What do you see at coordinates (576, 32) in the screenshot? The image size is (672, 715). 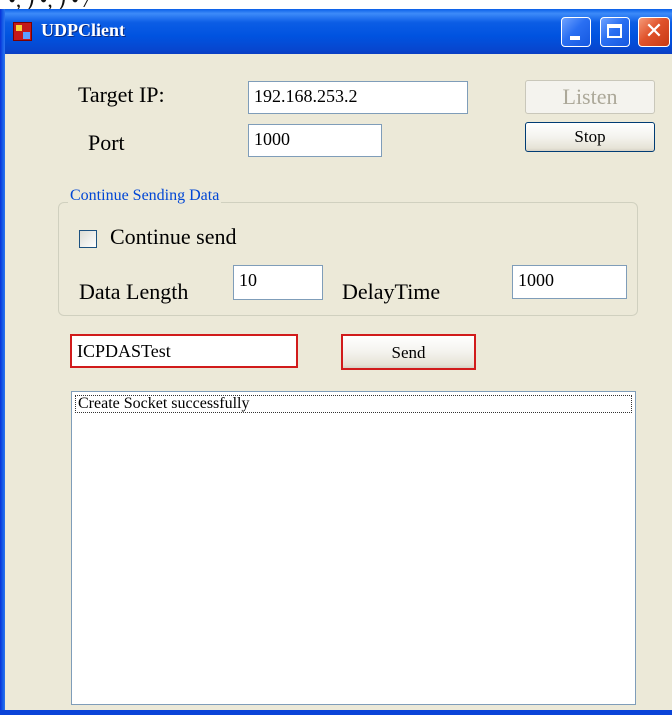 I see `minimize-button` at bounding box center [576, 32].